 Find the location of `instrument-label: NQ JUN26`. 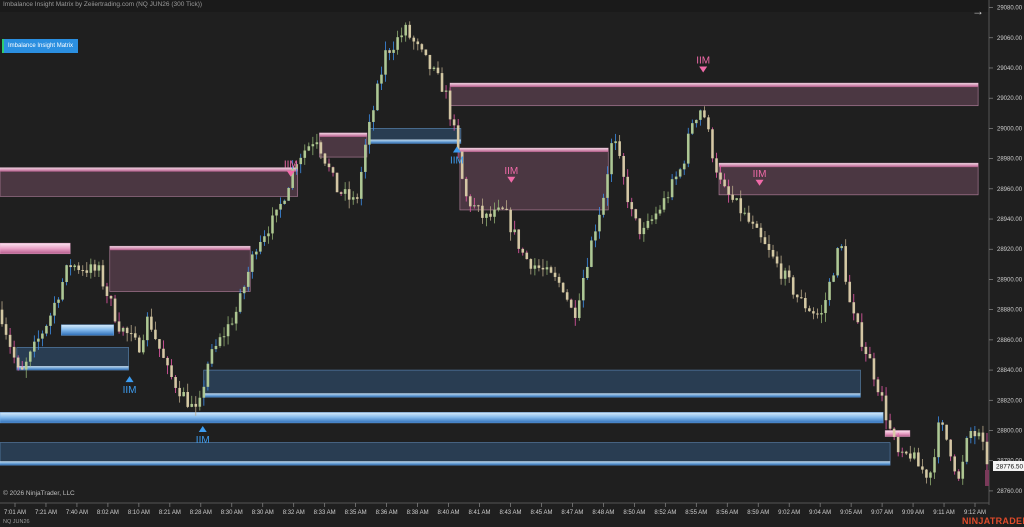

instrument-label: NQ JUN26 is located at coordinates (16, 522).